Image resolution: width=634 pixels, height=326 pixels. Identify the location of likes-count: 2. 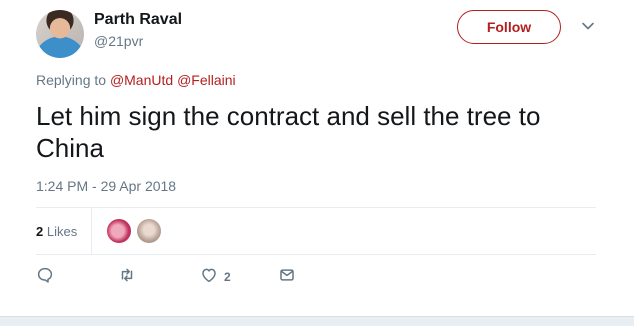
(40, 231).